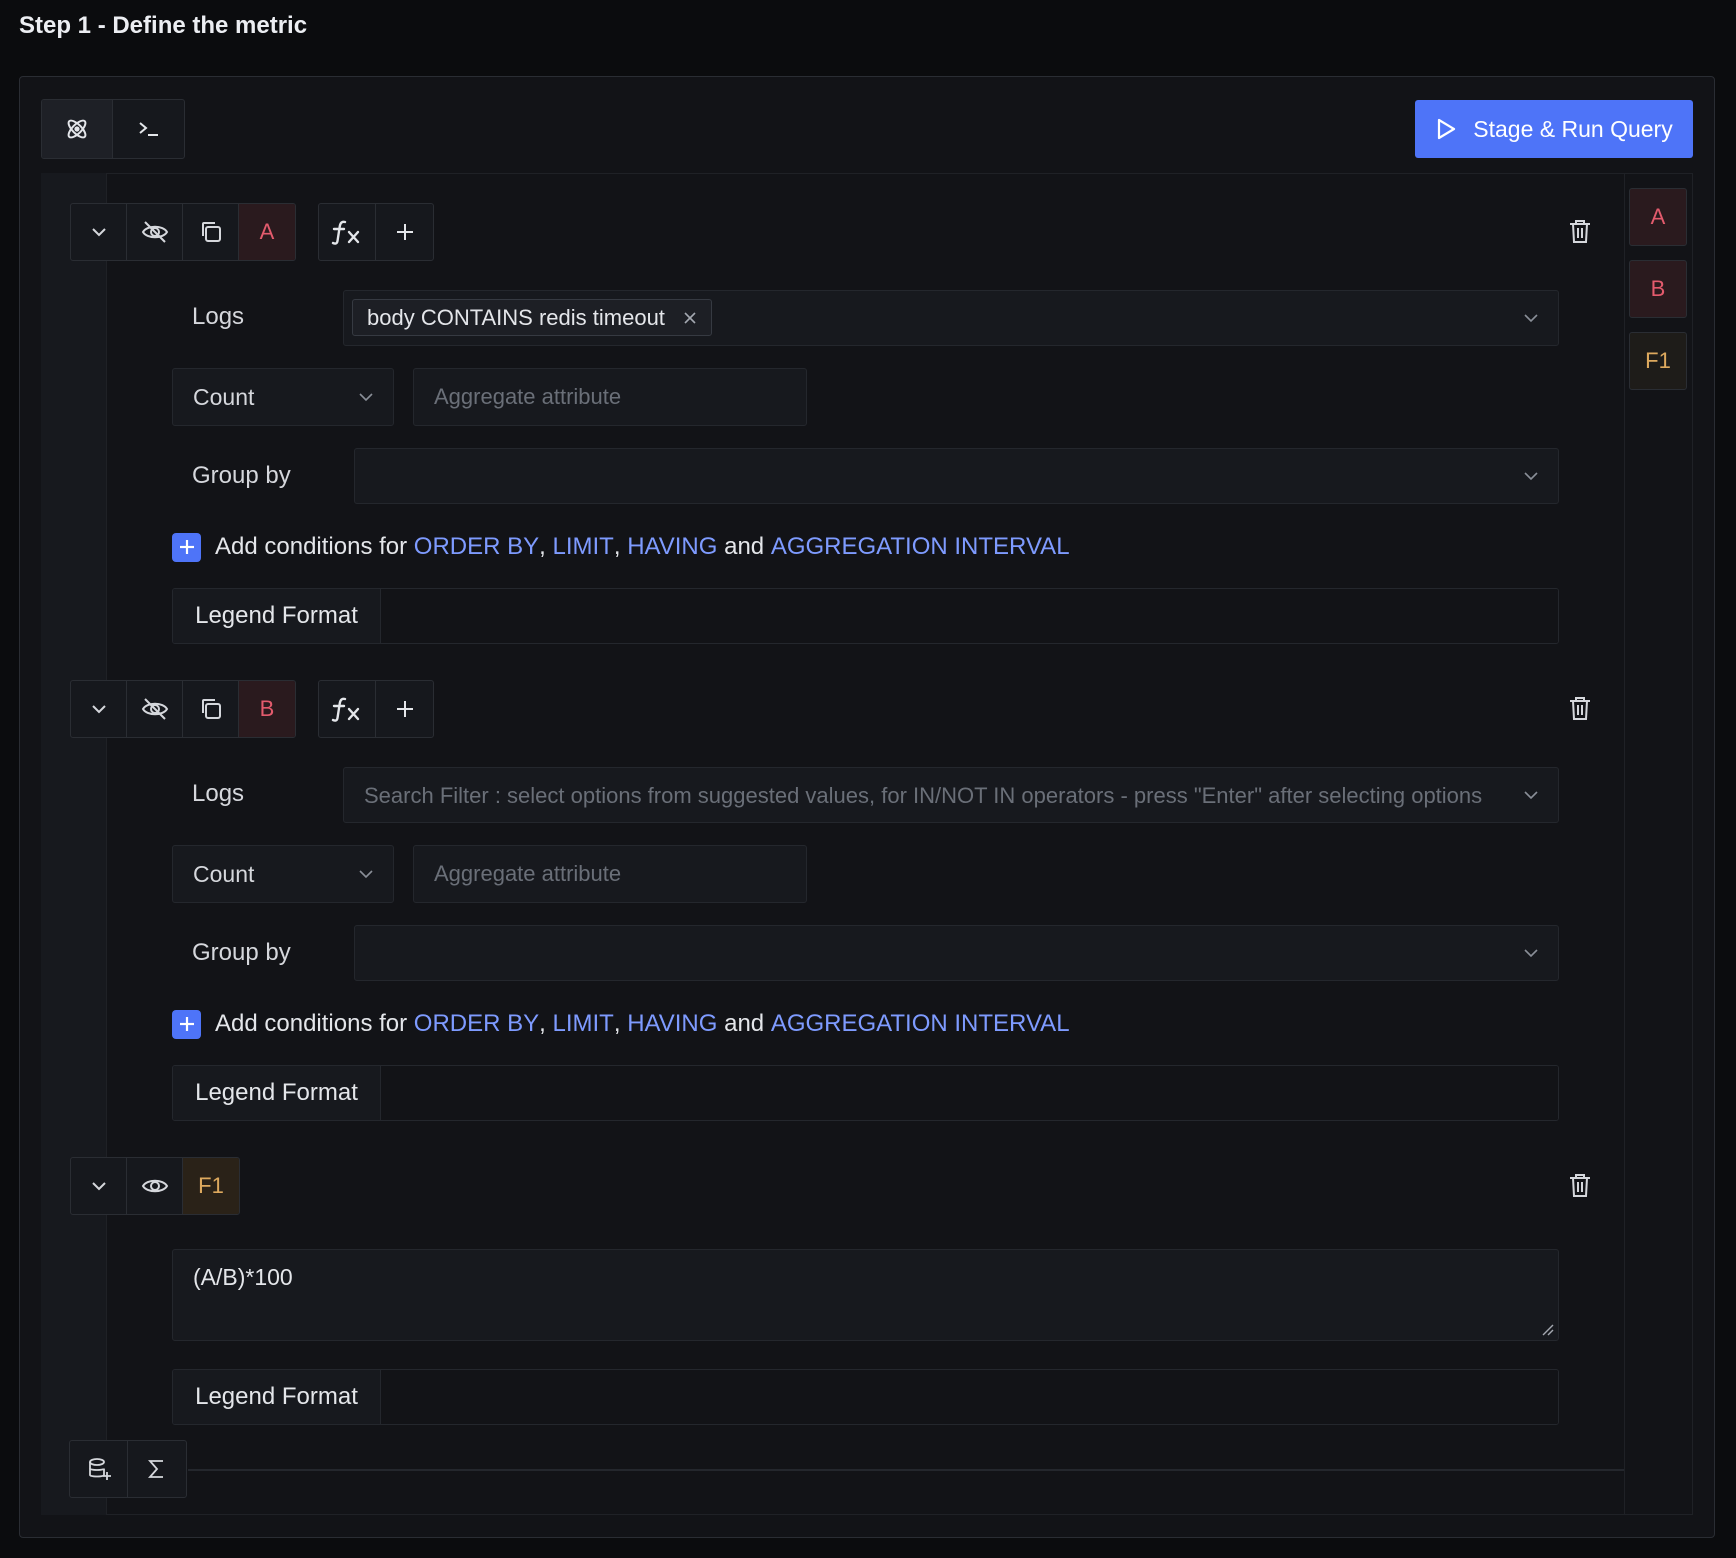  Describe the element at coordinates (865, 1295) in the screenshot. I see `formula-expression-input: (A/B)*100` at that location.